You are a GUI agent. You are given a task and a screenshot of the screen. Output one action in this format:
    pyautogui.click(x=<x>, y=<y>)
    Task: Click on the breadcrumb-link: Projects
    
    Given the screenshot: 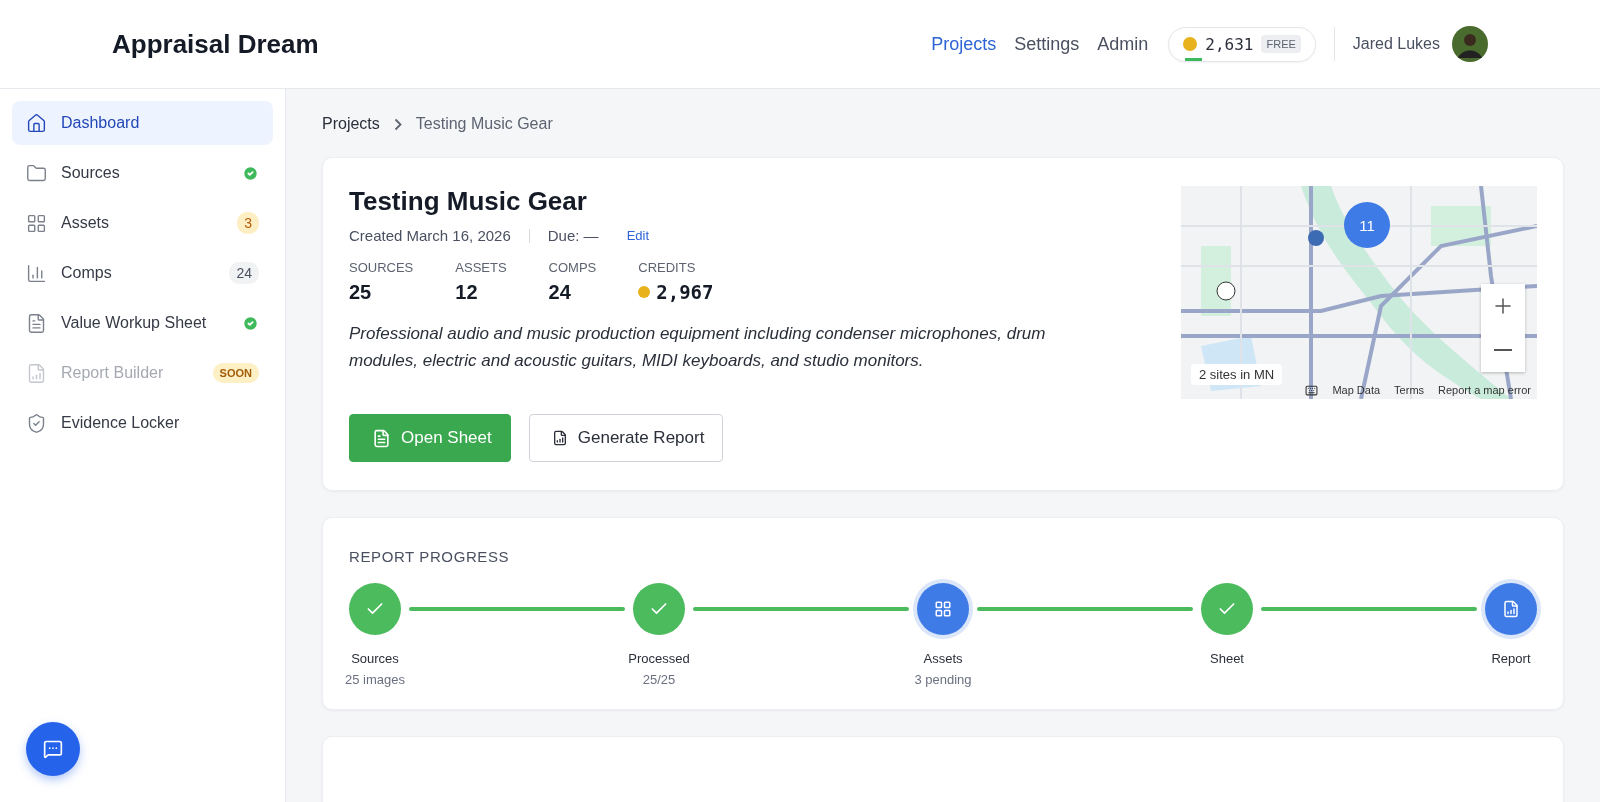 What is the action you would take?
    pyautogui.click(x=351, y=124)
    